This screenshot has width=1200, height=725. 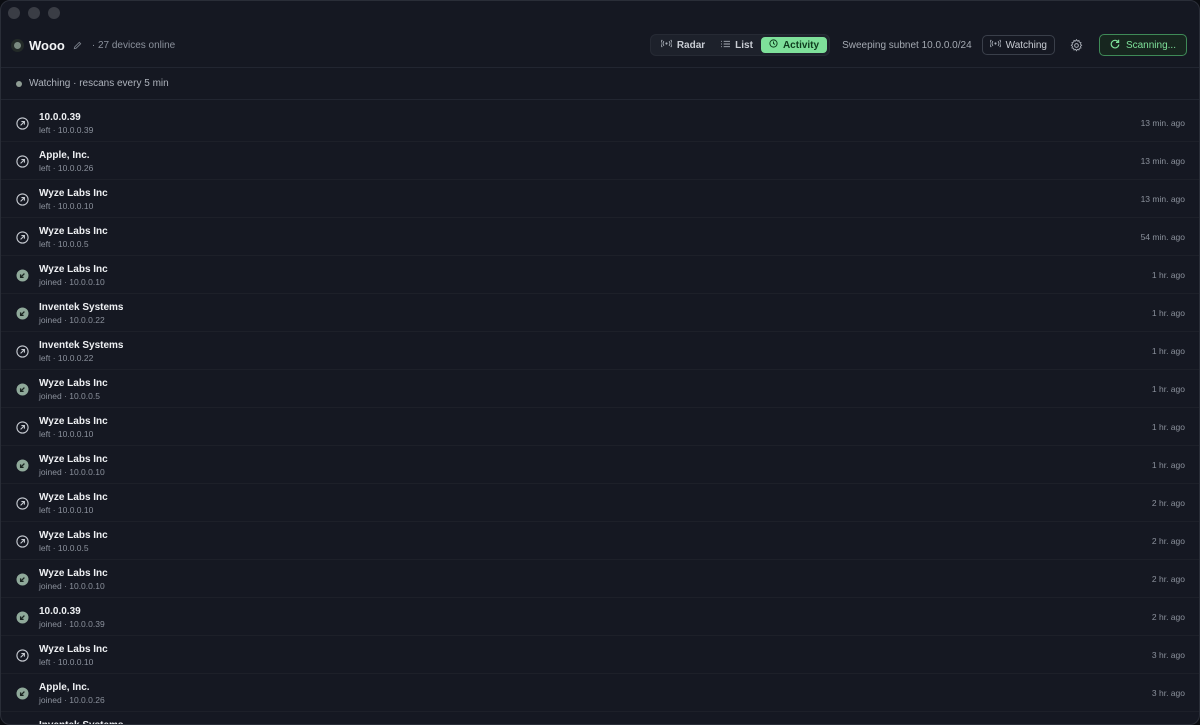 What do you see at coordinates (17, 45) in the screenshot?
I see `network-status-dot` at bounding box center [17, 45].